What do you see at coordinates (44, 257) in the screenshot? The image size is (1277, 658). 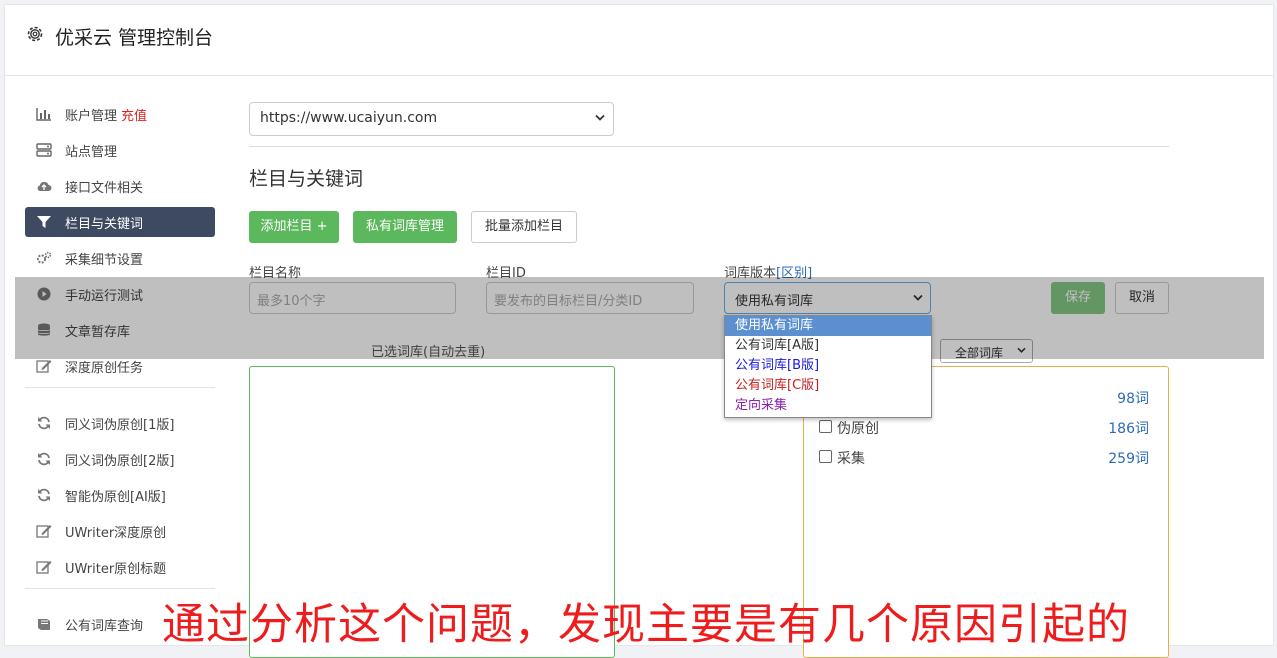 I see `cogs-icon` at bounding box center [44, 257].